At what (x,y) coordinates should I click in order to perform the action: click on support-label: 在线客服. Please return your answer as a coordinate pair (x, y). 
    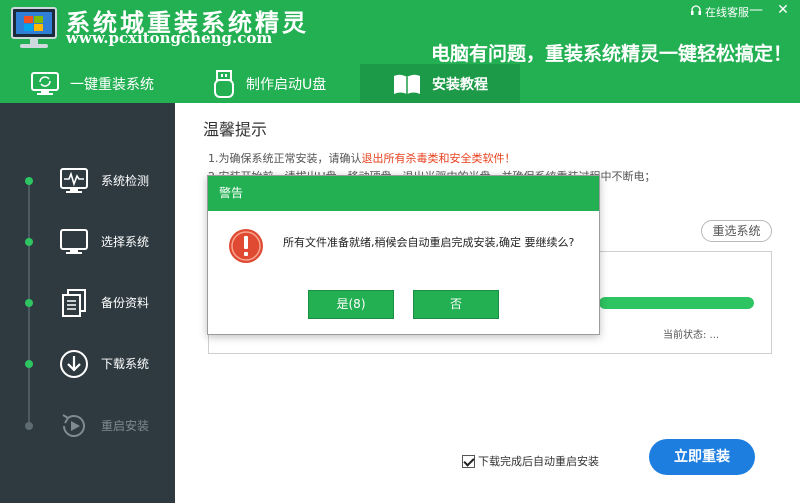
    Looking at the image, I should click on (727, 12).